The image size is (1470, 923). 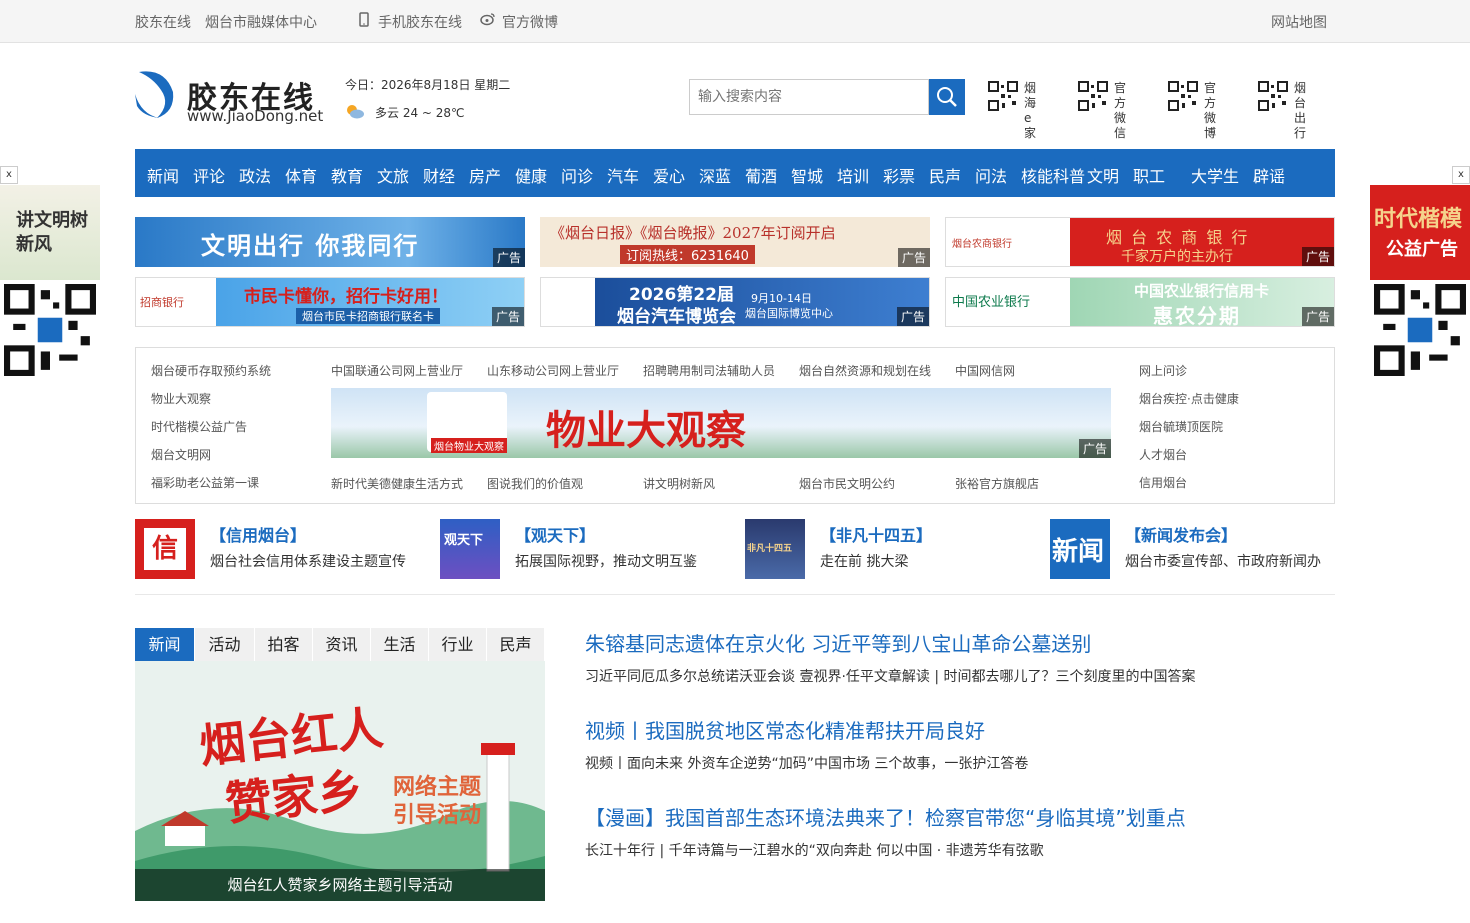 I want to click on nav-item: 文旅, so click(x=393, y=175).